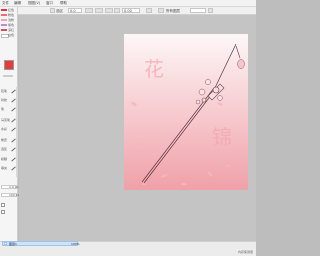 The image size is (320, 256). I want to click on brush-item: 笔, so click(2, 109).